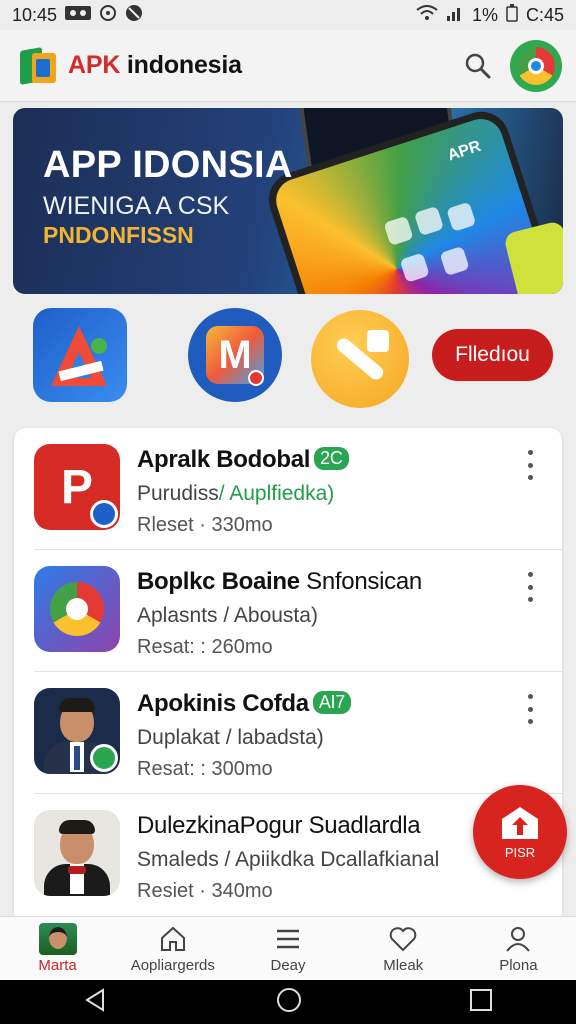 The image size is (576, 1024). What do you see at coordinates (518, 939) in the screenshot?
I see `person-icon` at bounding box center [518, 939].